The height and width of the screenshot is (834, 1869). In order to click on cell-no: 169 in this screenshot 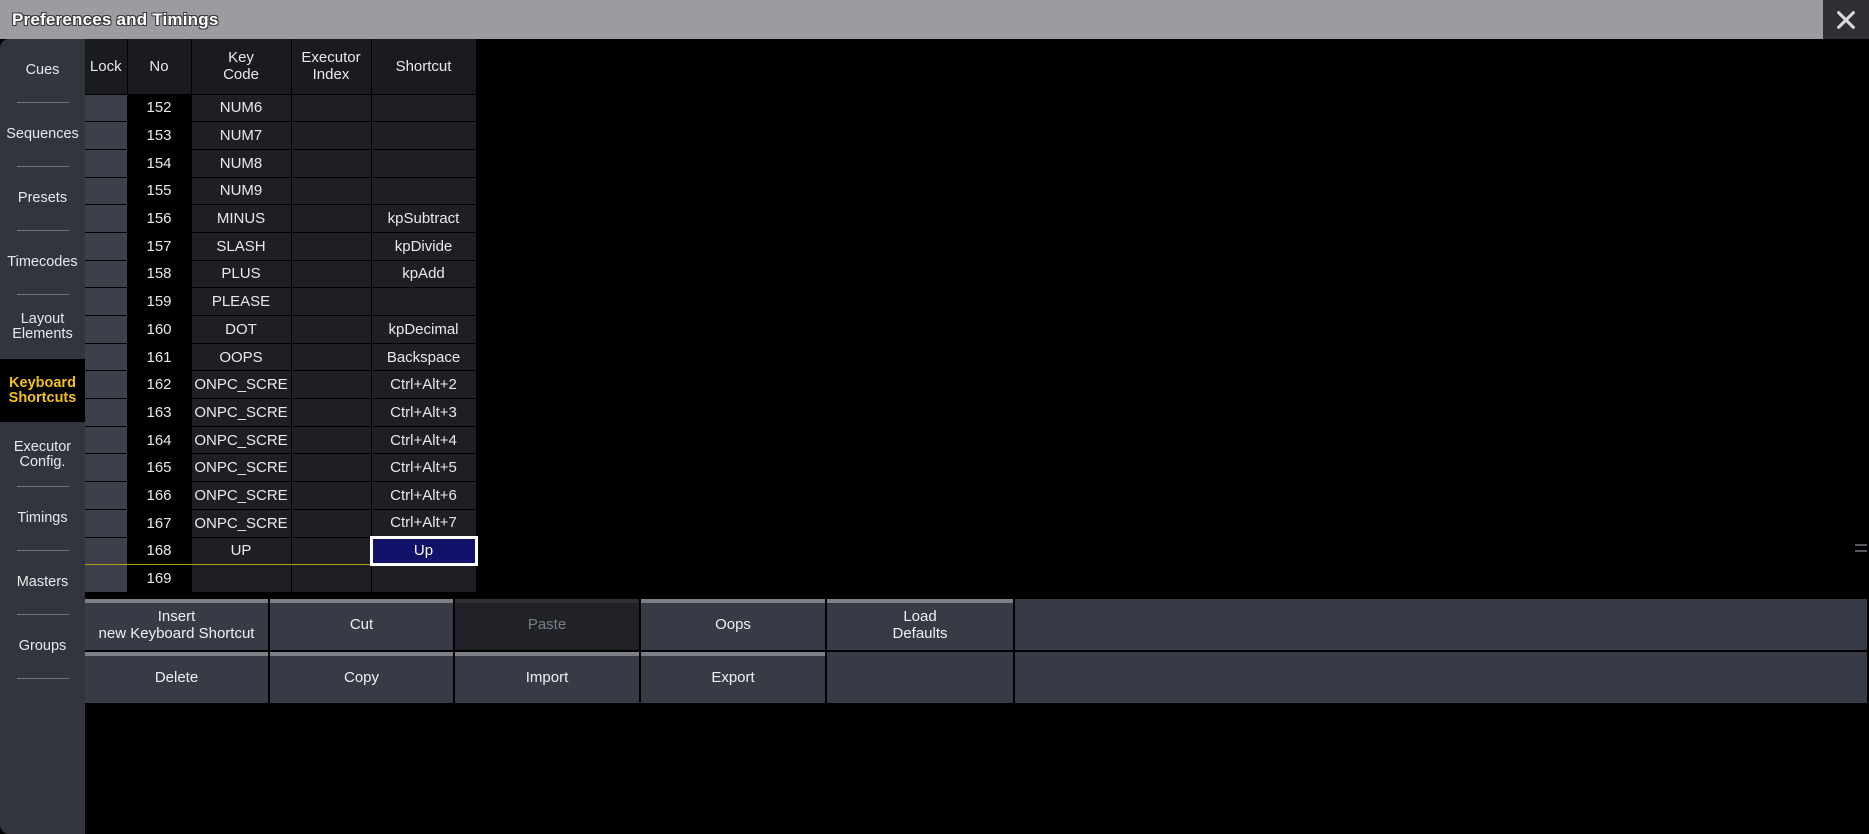, I will do `click(159, 578)`.